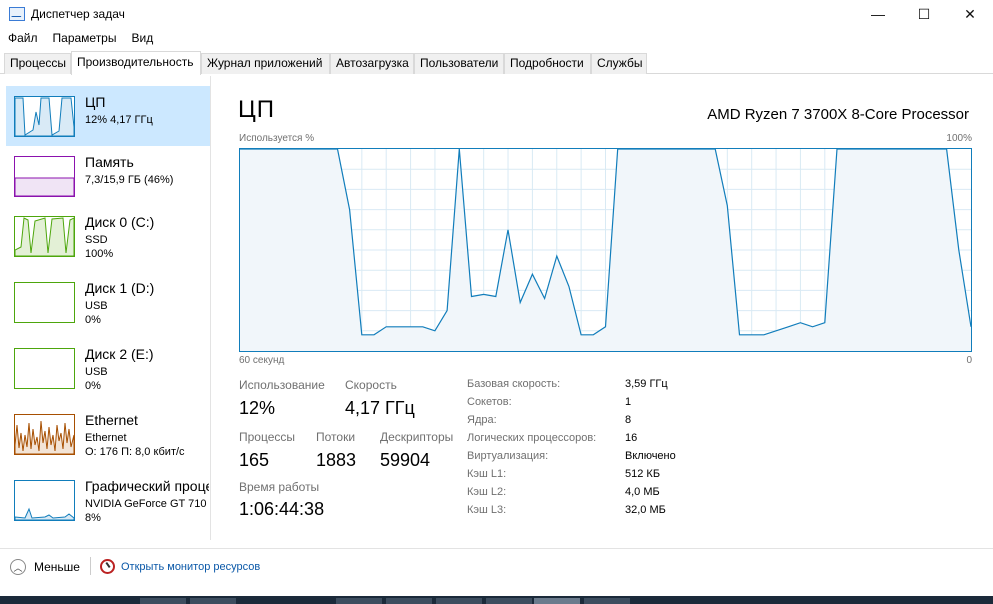 This screenshot has width=993, height=604. I want to click on spec-value-cores: 8, so click(628, 420).